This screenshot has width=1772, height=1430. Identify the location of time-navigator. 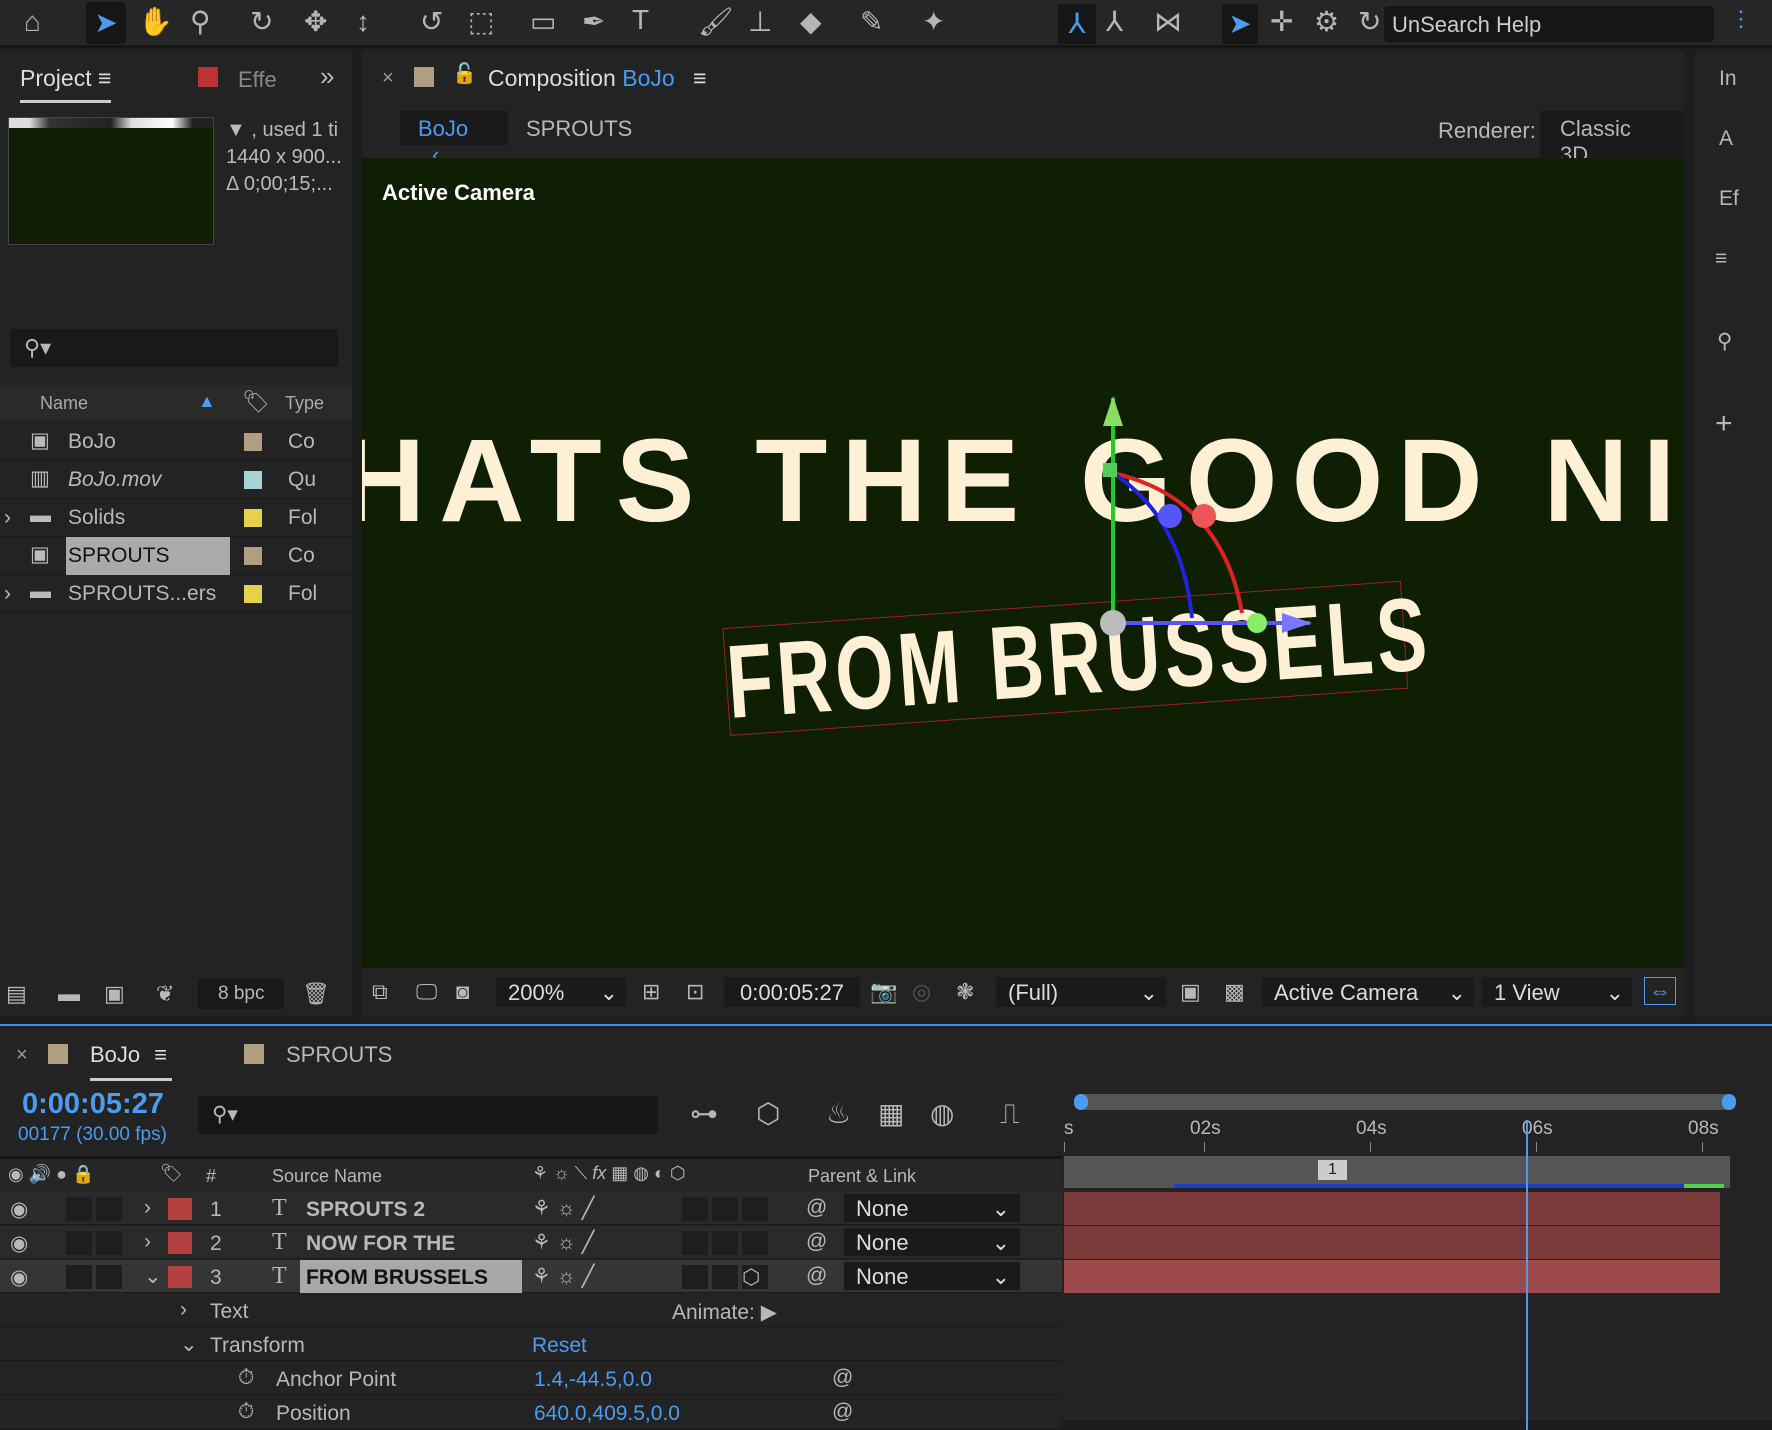
(1405, 1102).